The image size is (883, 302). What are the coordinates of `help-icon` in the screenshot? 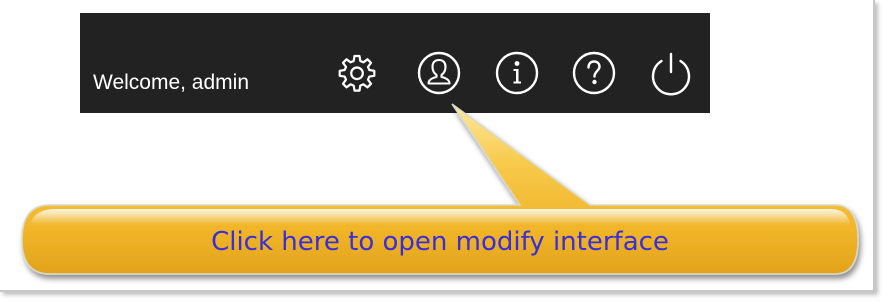 It's located at (594, 73).